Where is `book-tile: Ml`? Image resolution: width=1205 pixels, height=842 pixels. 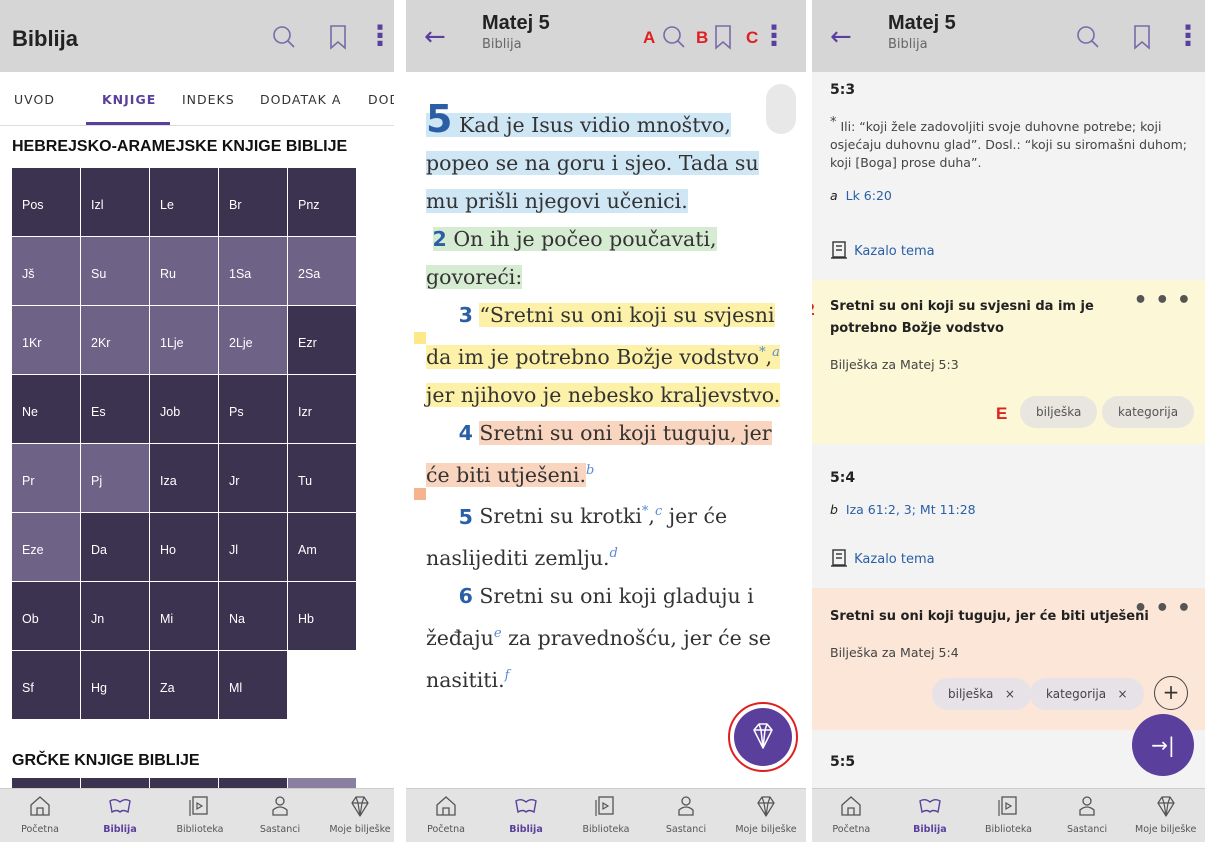 book-tile: Ml is located at coordinates (253, 685).